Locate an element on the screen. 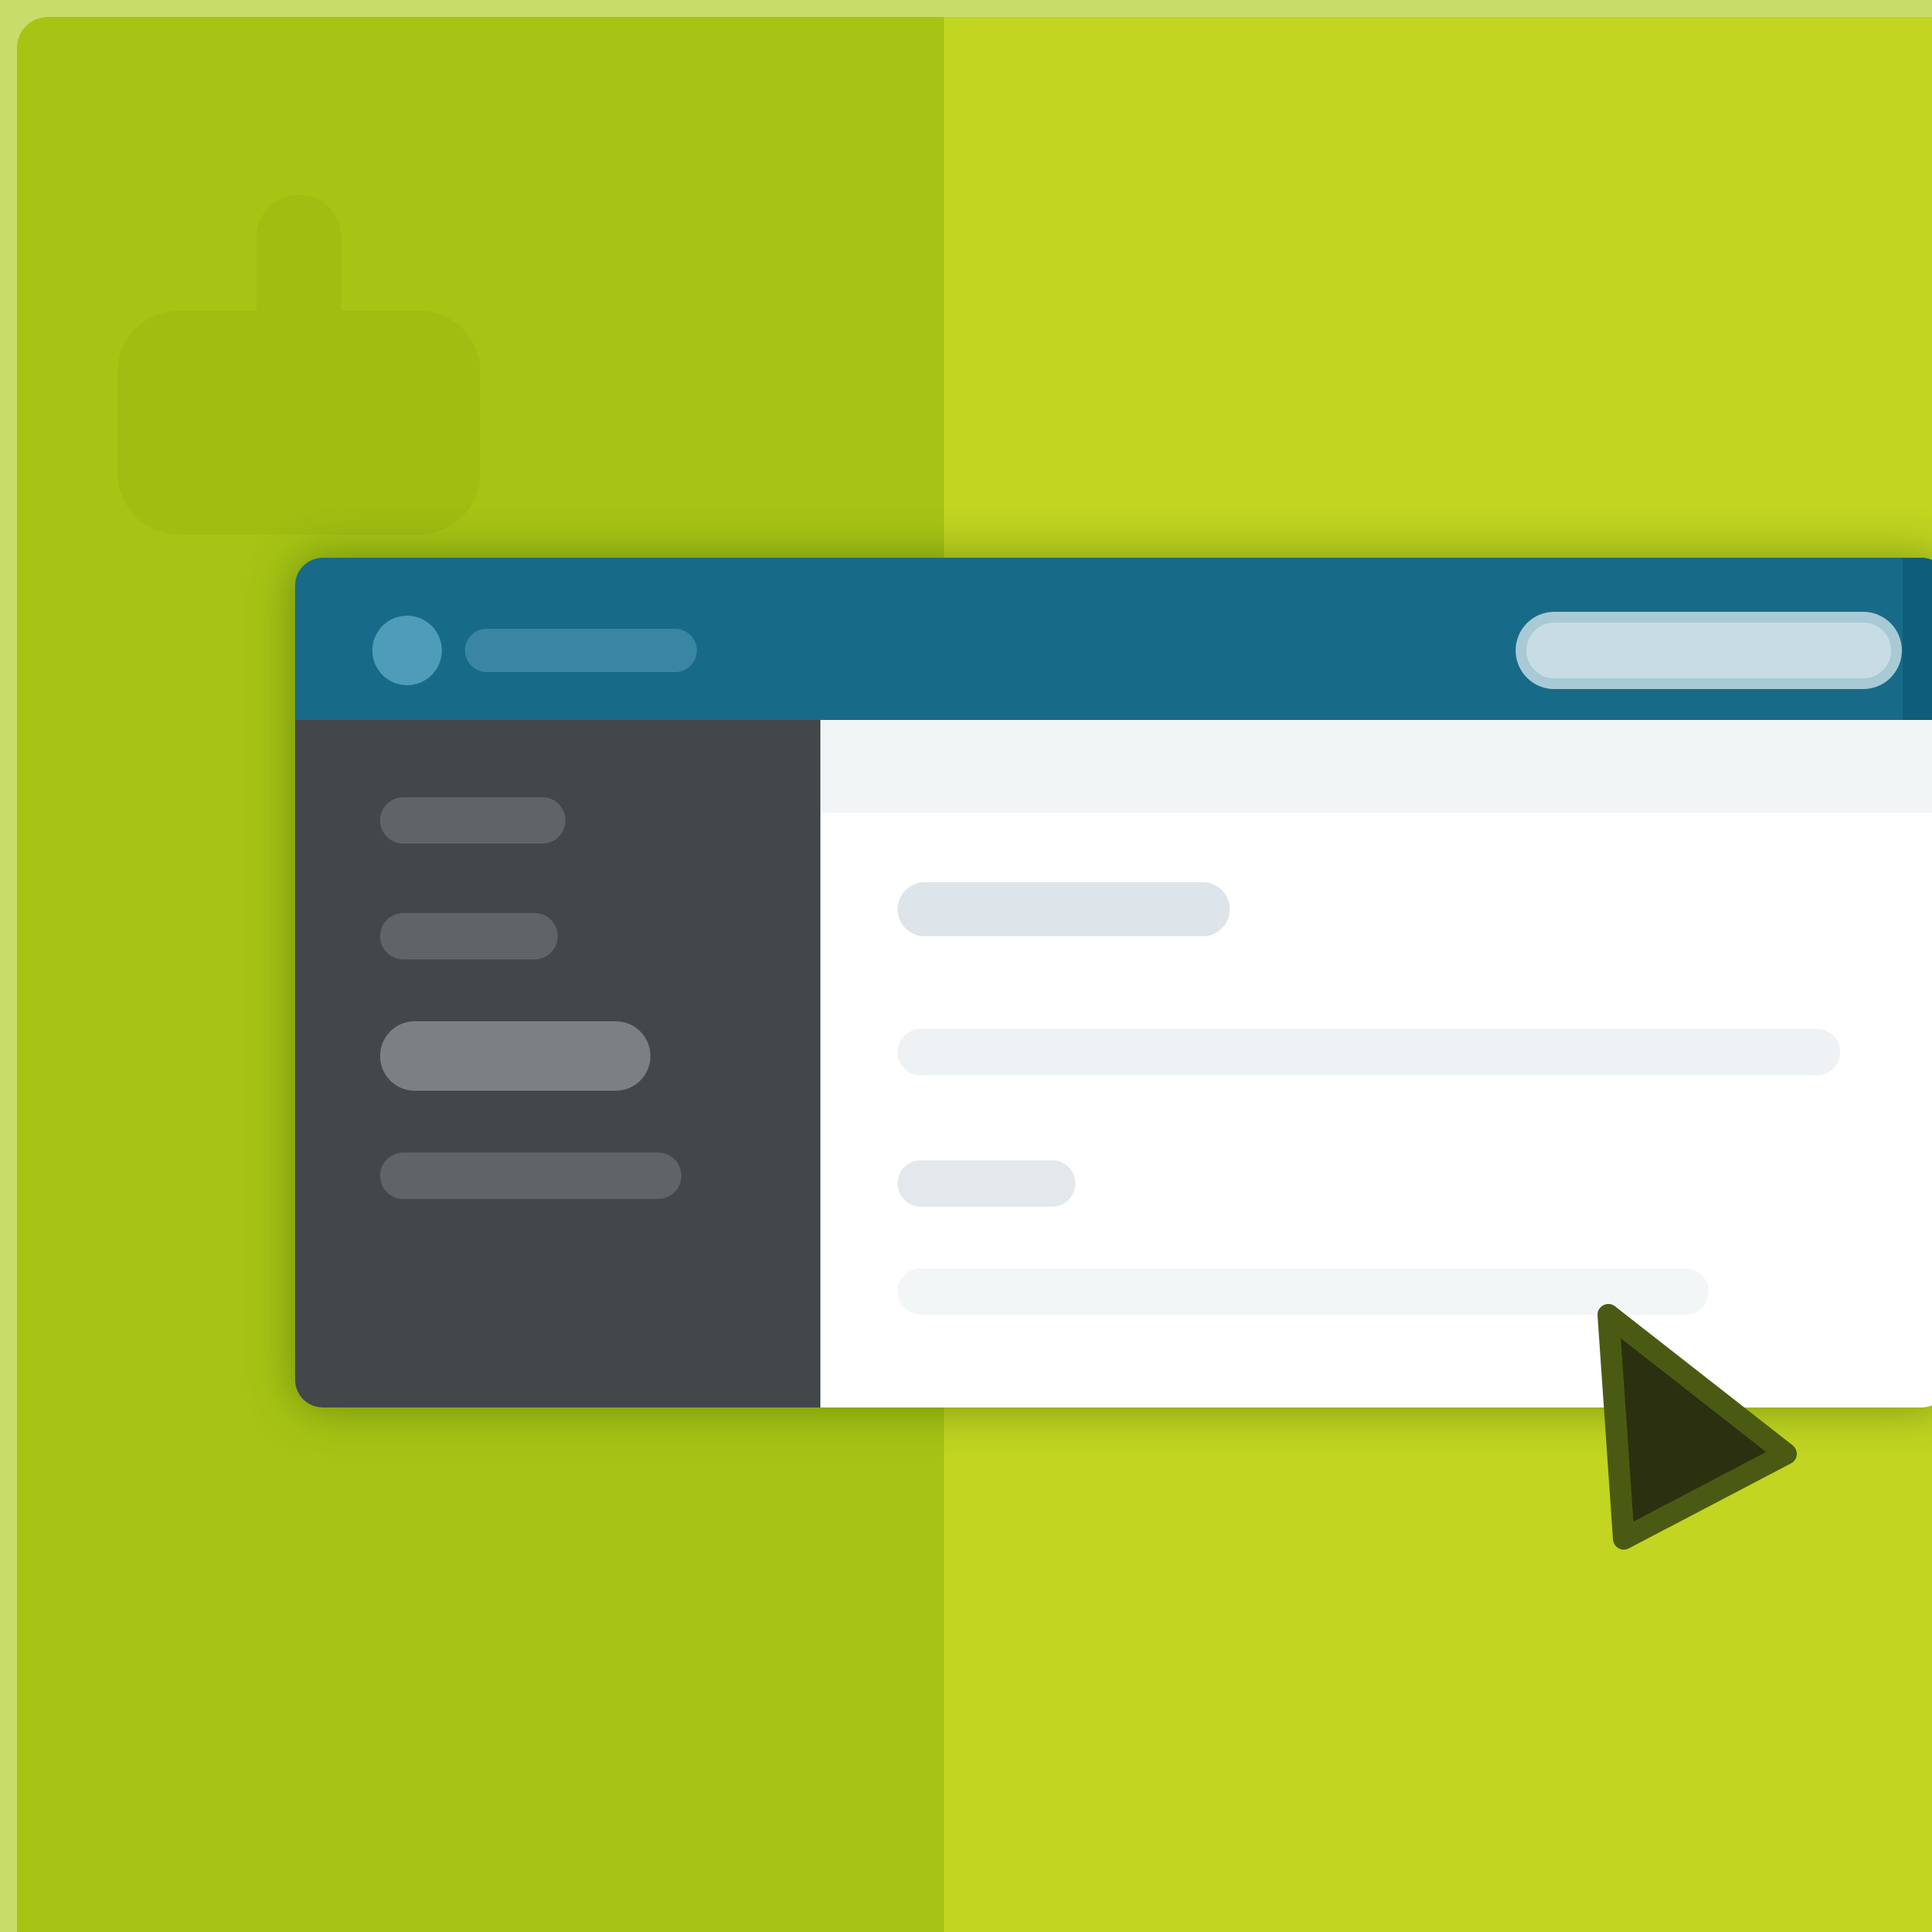 The image size is (1932, 1932). content-label is located at coordinates (986, 1184).